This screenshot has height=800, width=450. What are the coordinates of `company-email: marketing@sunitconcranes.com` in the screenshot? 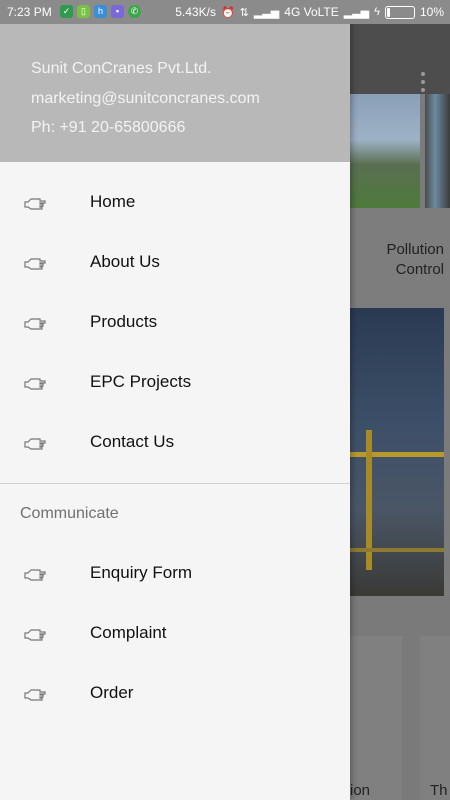 It's located at (145, 98).